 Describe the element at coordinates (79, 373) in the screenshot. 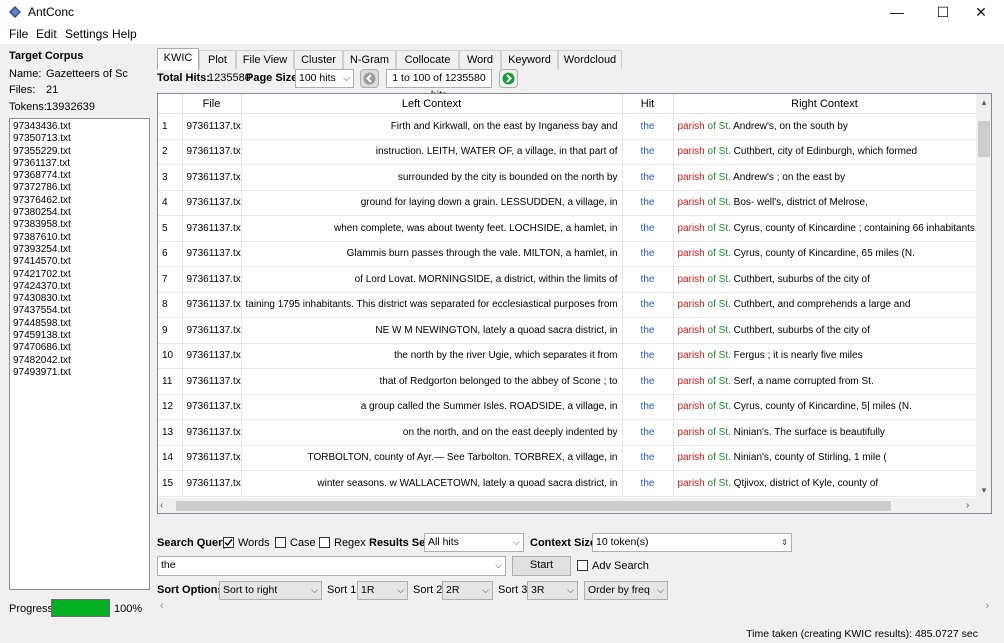

I see `corpus-file-item: 97493971.txt` at that location.